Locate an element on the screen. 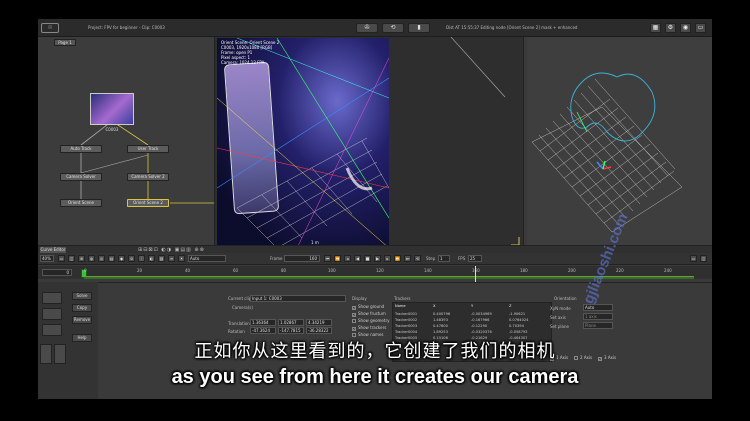 The width and height of the screenshot is (750, 421). subtitle-chinese: 正如你从这里看到的，它创建了我们的相机 is located at coordinates (375, 351).